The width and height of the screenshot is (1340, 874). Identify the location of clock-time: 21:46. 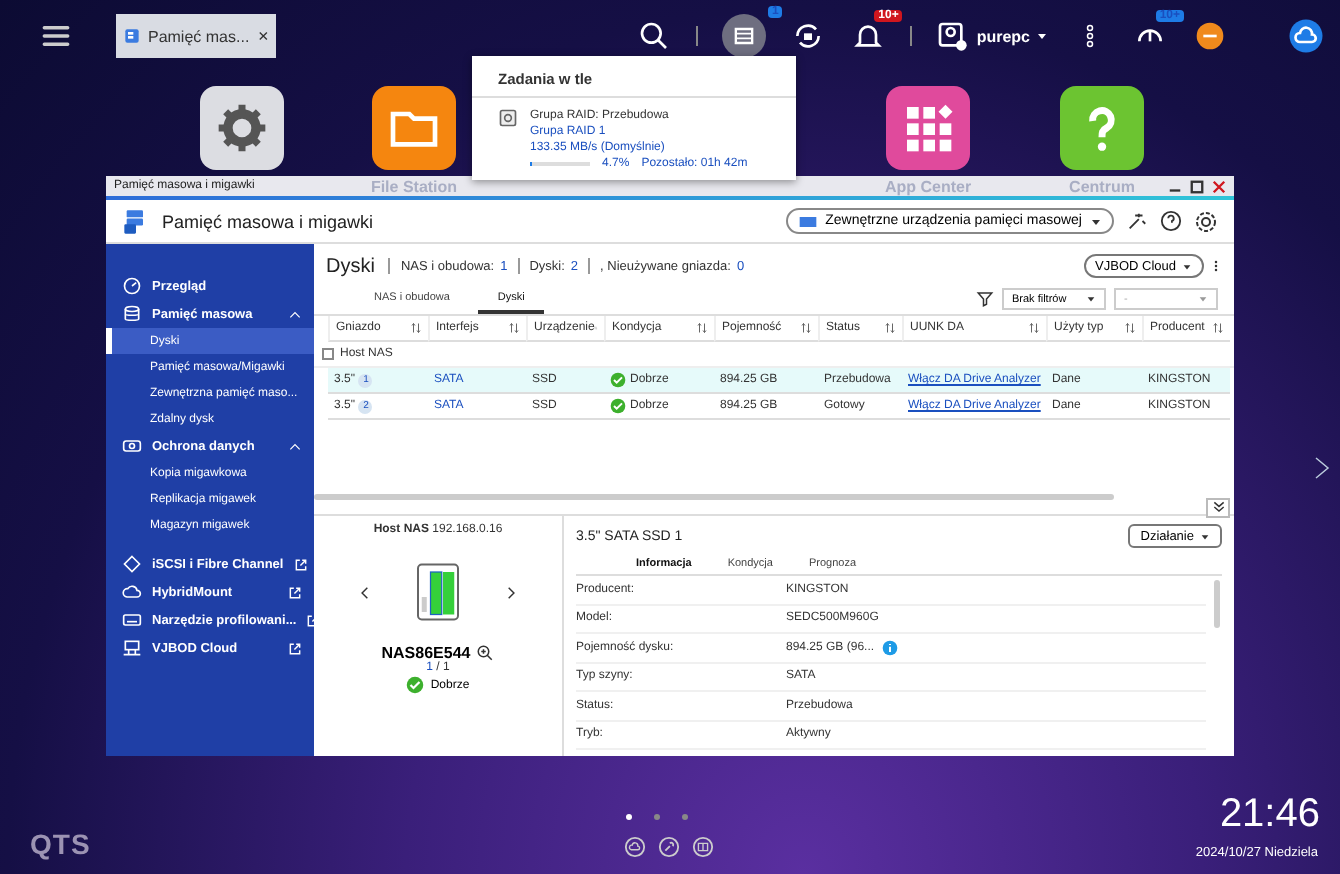
(1269, 815).